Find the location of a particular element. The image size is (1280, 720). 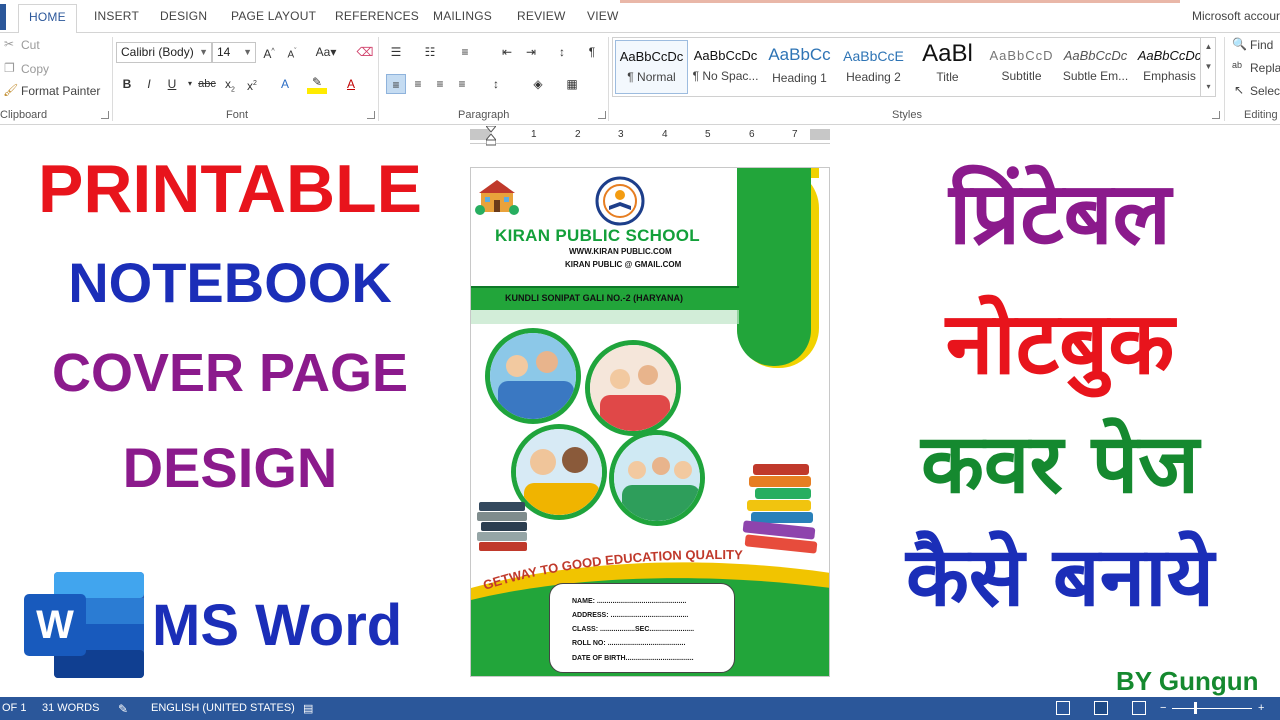

borders-icon: ▦ is located at coordinates (572, 84).